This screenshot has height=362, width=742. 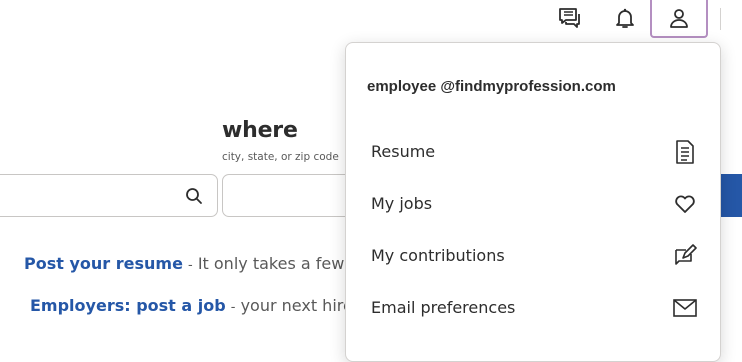 I want to click on menu-item-label: My contributions, so click(x=438, y=255).